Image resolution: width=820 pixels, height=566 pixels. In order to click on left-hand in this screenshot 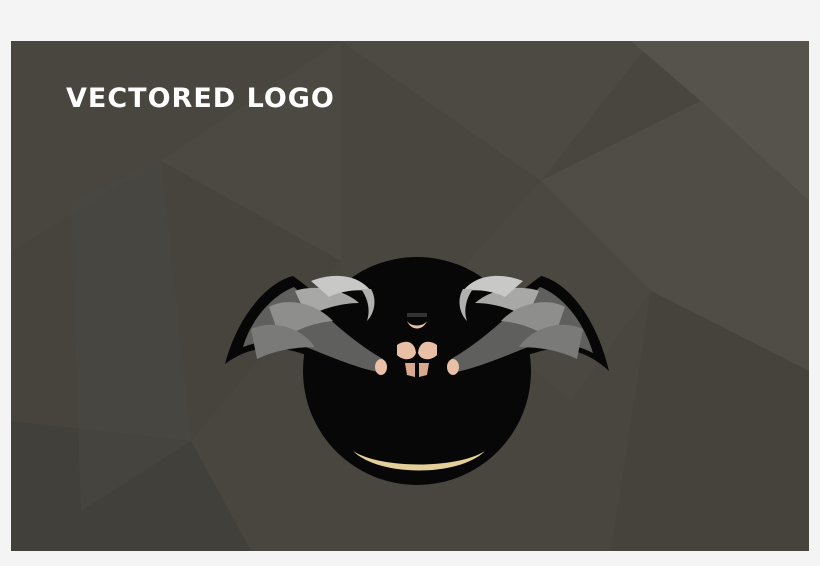, I will do `click(381, 367)`.